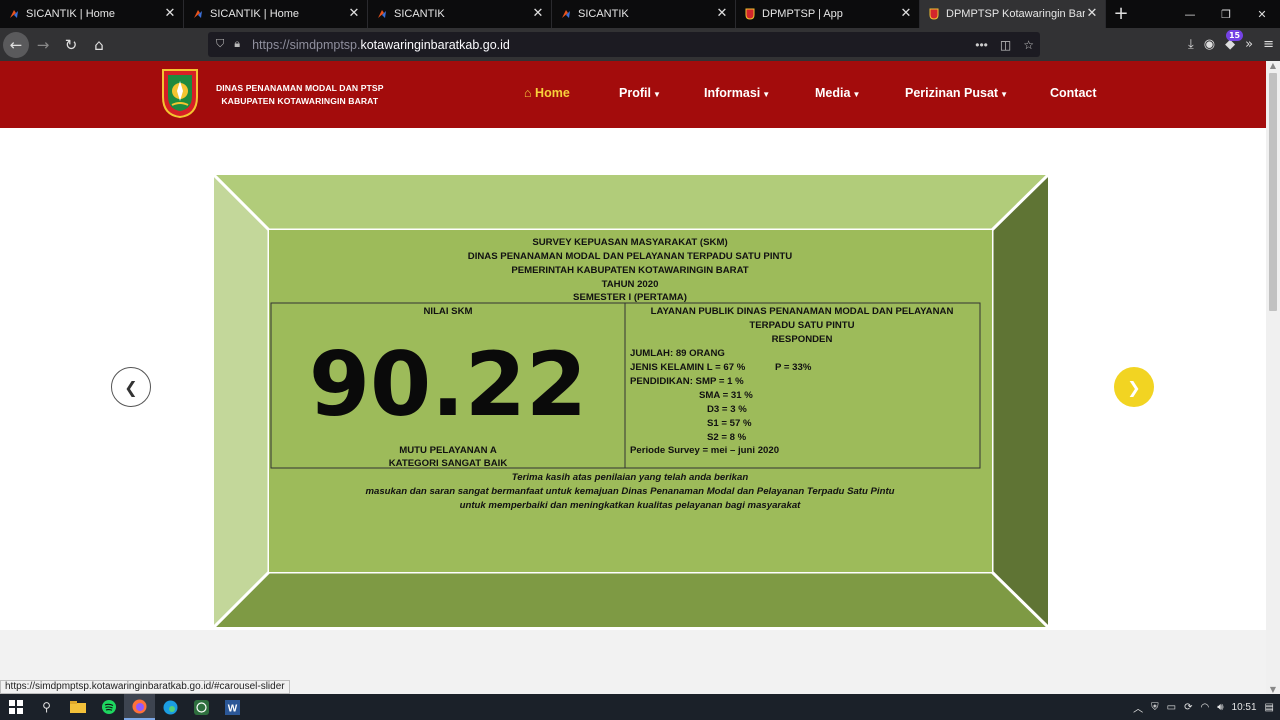 This screenshot has height=720, width=1280. Describe the element at coordinates (170, 707) in the screenshot. I see `edge-icon` at that location.